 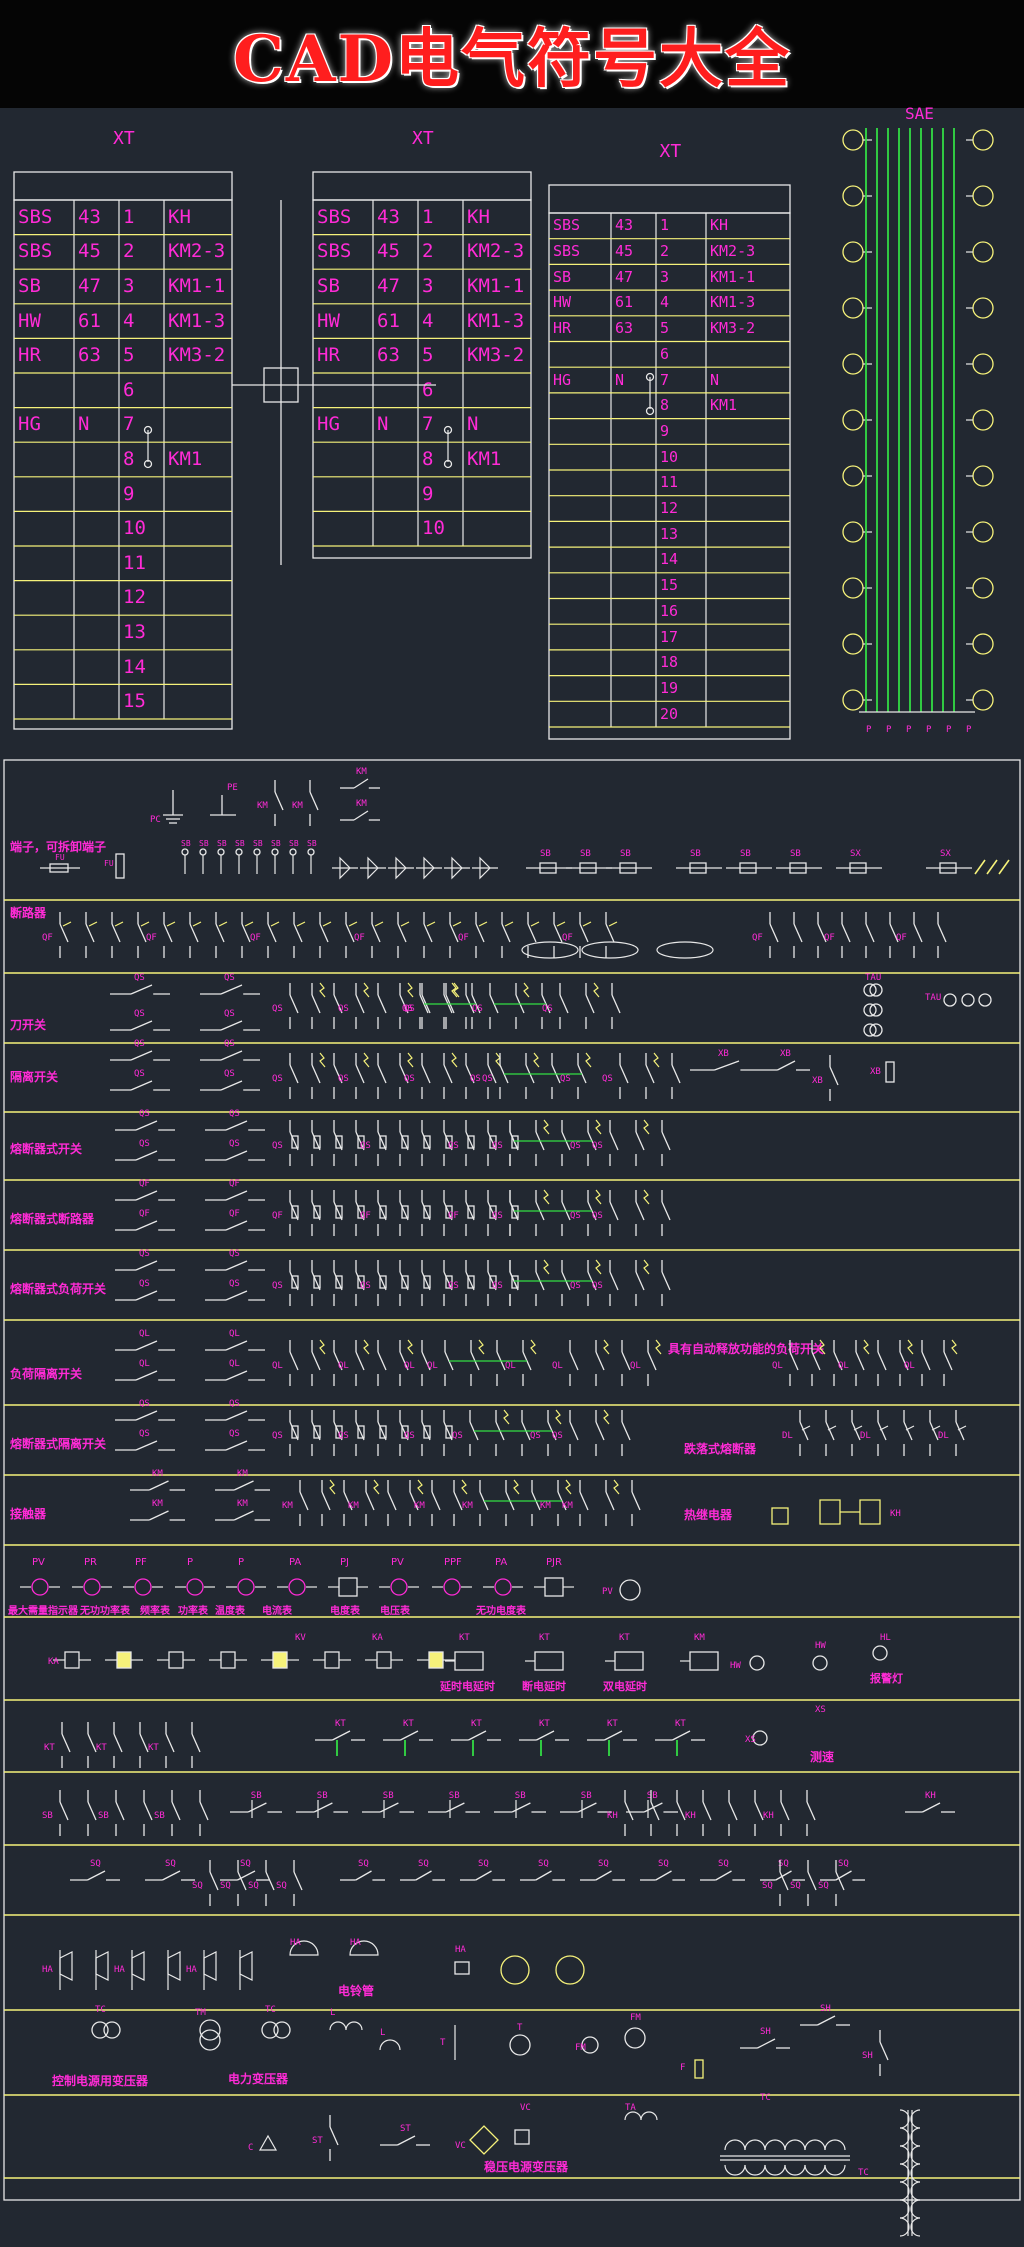 I want to click on hswitch-tag: SQ, so click(x=170, y=1864).